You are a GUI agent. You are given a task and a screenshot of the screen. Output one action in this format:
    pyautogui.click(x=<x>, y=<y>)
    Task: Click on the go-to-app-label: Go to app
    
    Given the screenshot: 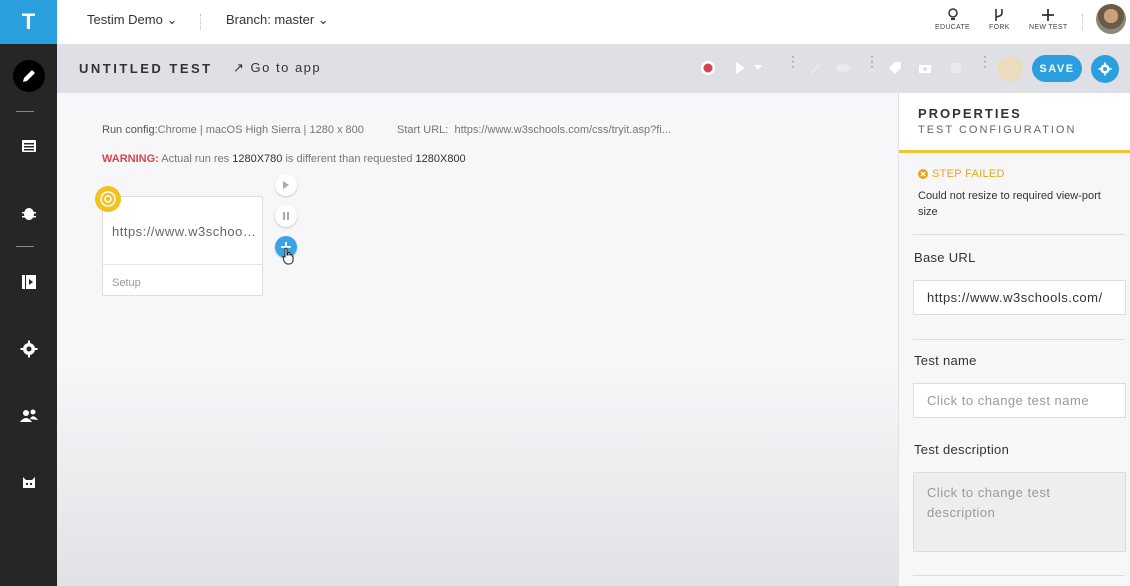 What is the action you would take?
    pyautogui.click(x=286, y=67)
    